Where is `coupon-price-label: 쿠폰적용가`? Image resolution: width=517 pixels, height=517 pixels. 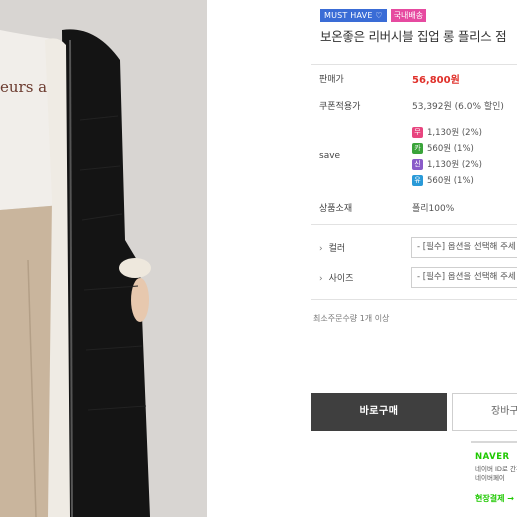 coupon-price-label: 쿠폰적용가 is located at coordinates (340, 107).